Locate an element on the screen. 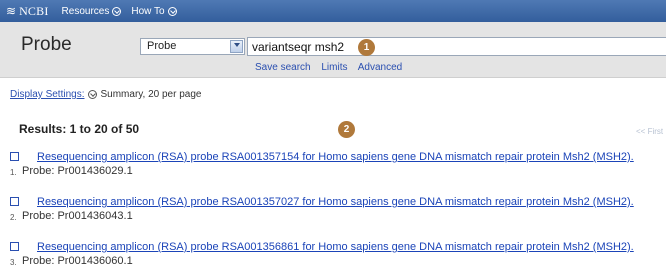  results-count: Results: 1 to 20 of 50 is located at coordinates (79, 129).